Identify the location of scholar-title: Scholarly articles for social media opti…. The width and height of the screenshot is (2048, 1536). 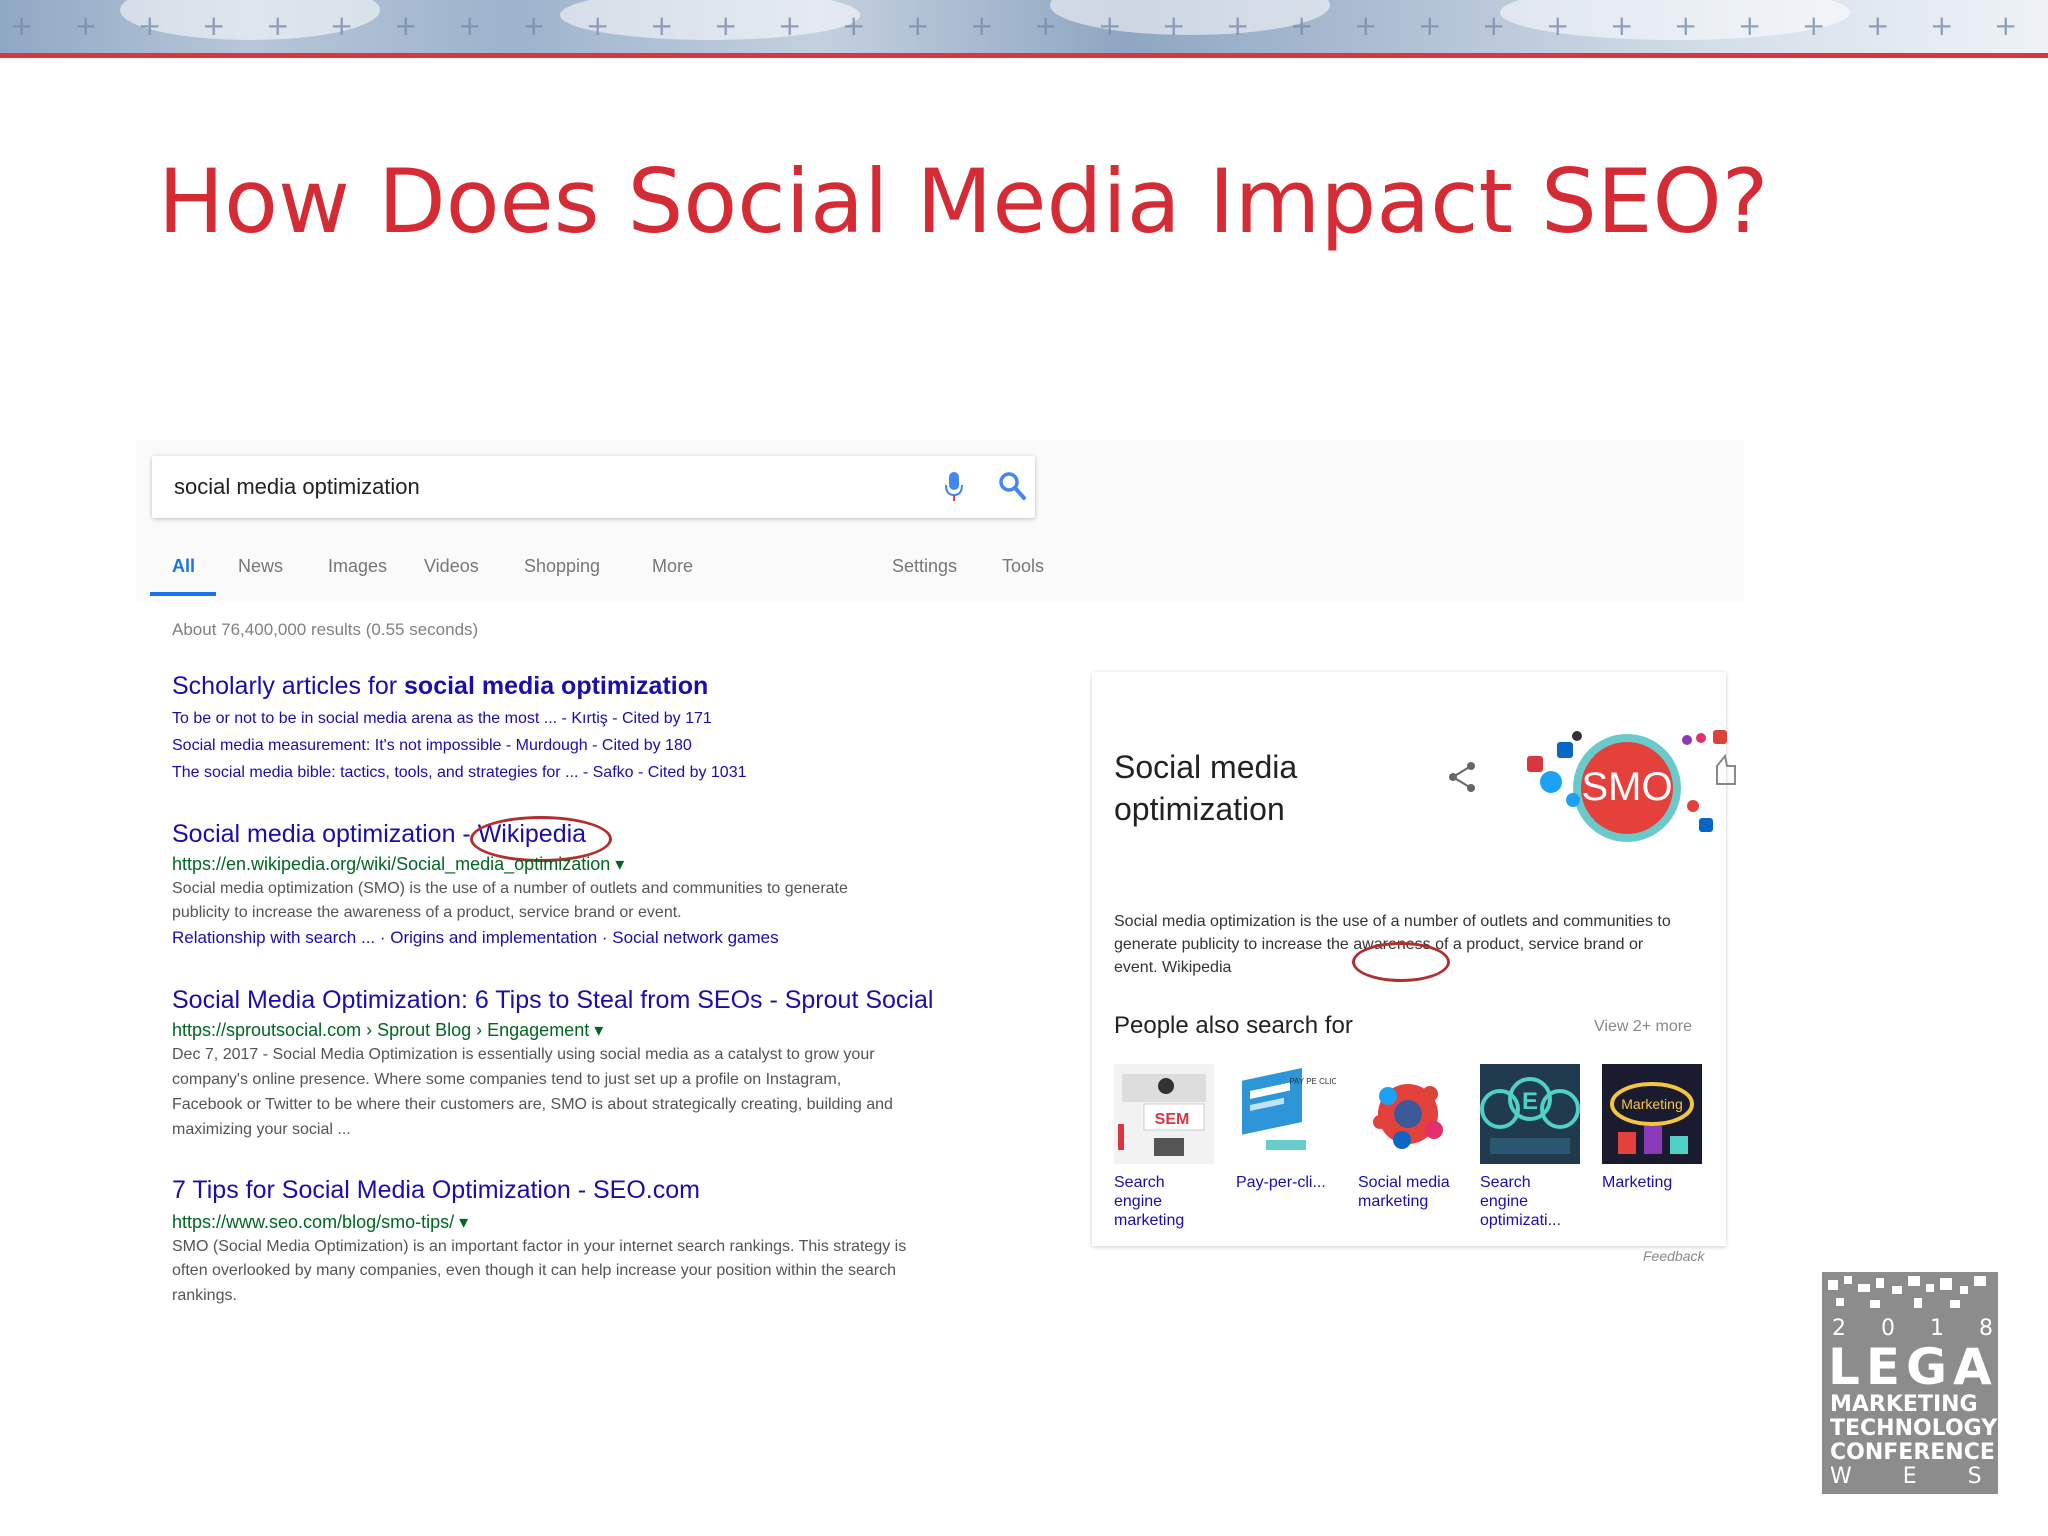
(440, 686).